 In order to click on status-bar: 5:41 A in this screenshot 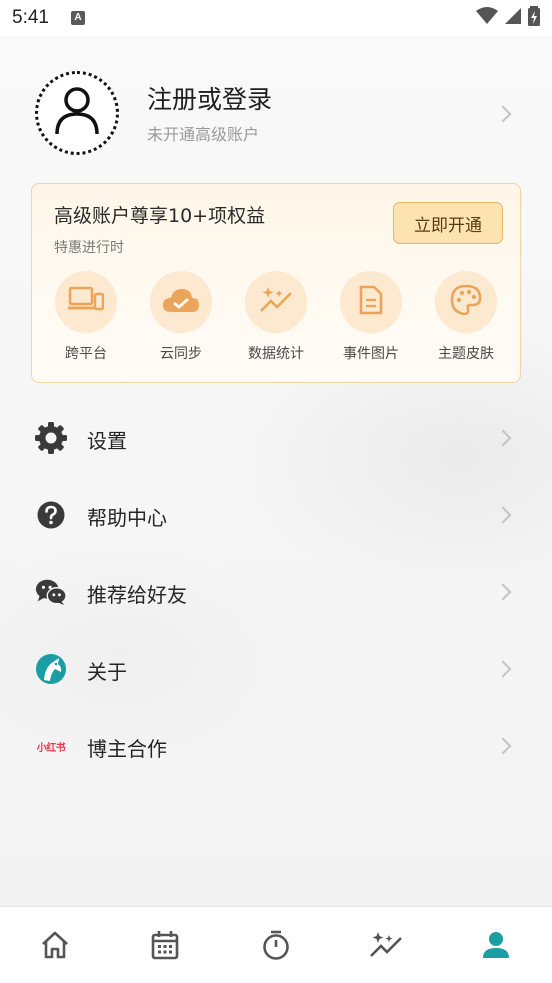, I will do `click(276, 18)`.